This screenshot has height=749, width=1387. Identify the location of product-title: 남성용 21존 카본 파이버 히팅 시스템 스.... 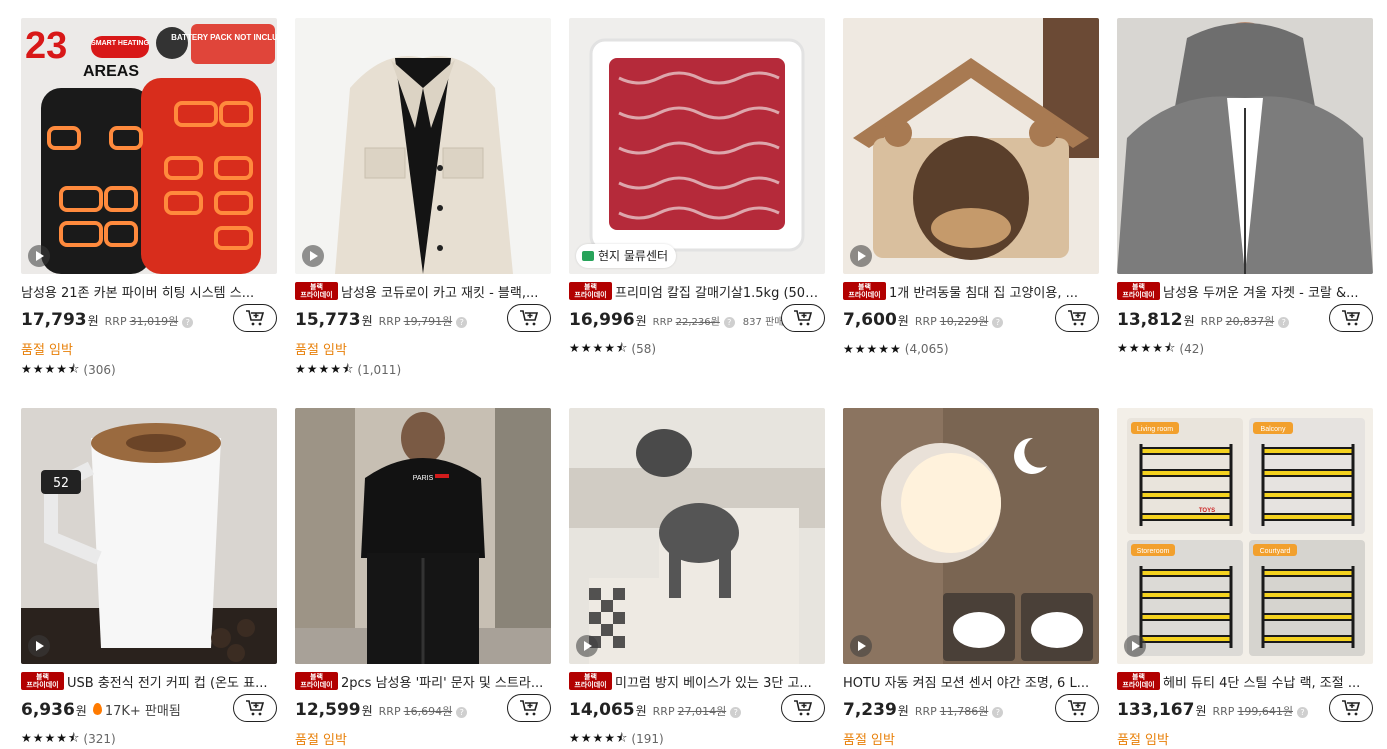
(137, 291).